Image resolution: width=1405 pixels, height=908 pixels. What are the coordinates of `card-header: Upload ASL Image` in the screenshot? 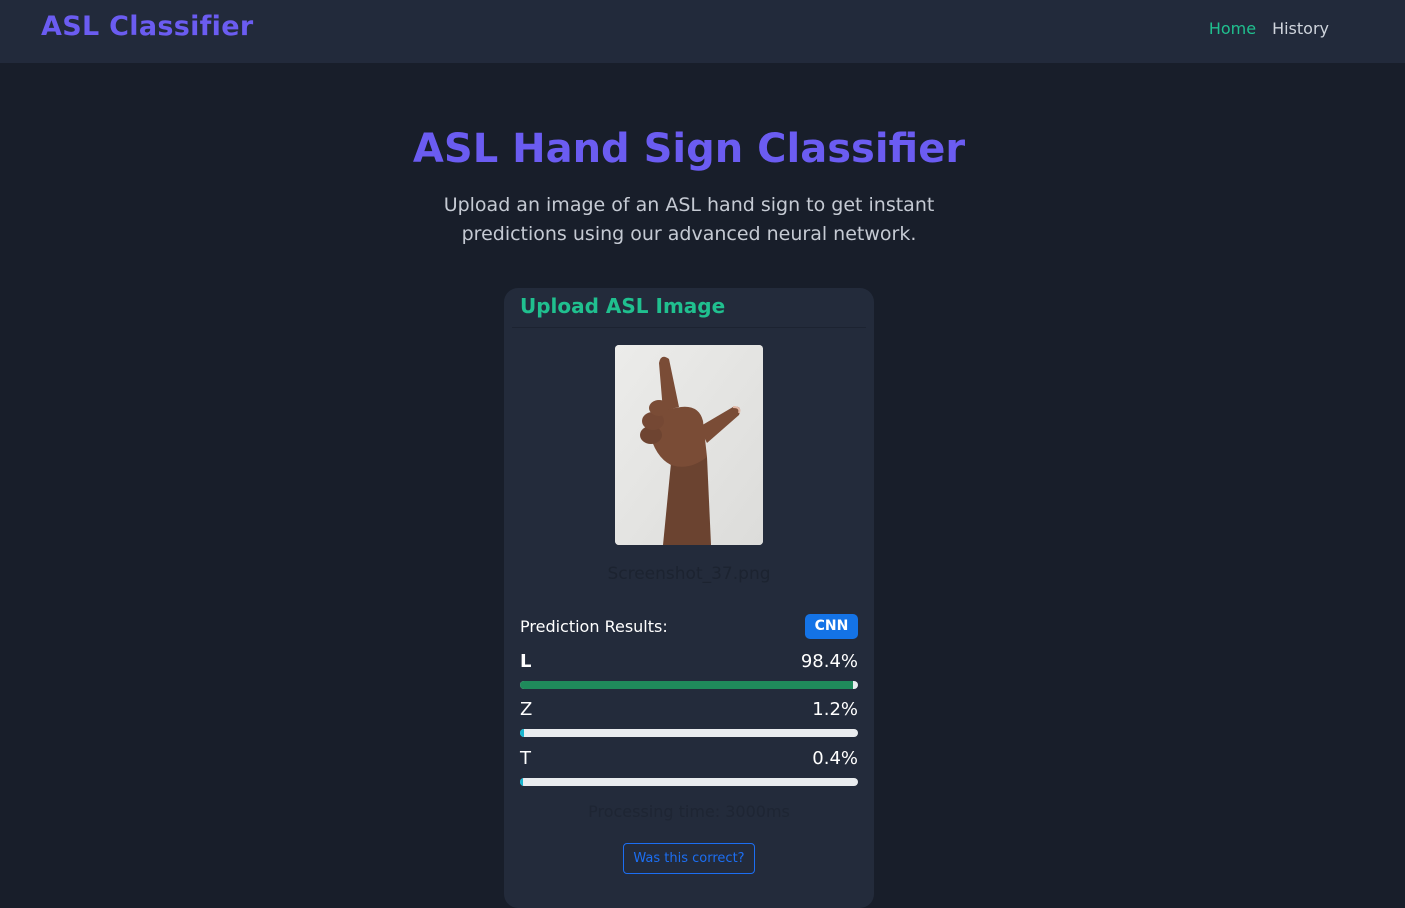 It's located at (689, 308).